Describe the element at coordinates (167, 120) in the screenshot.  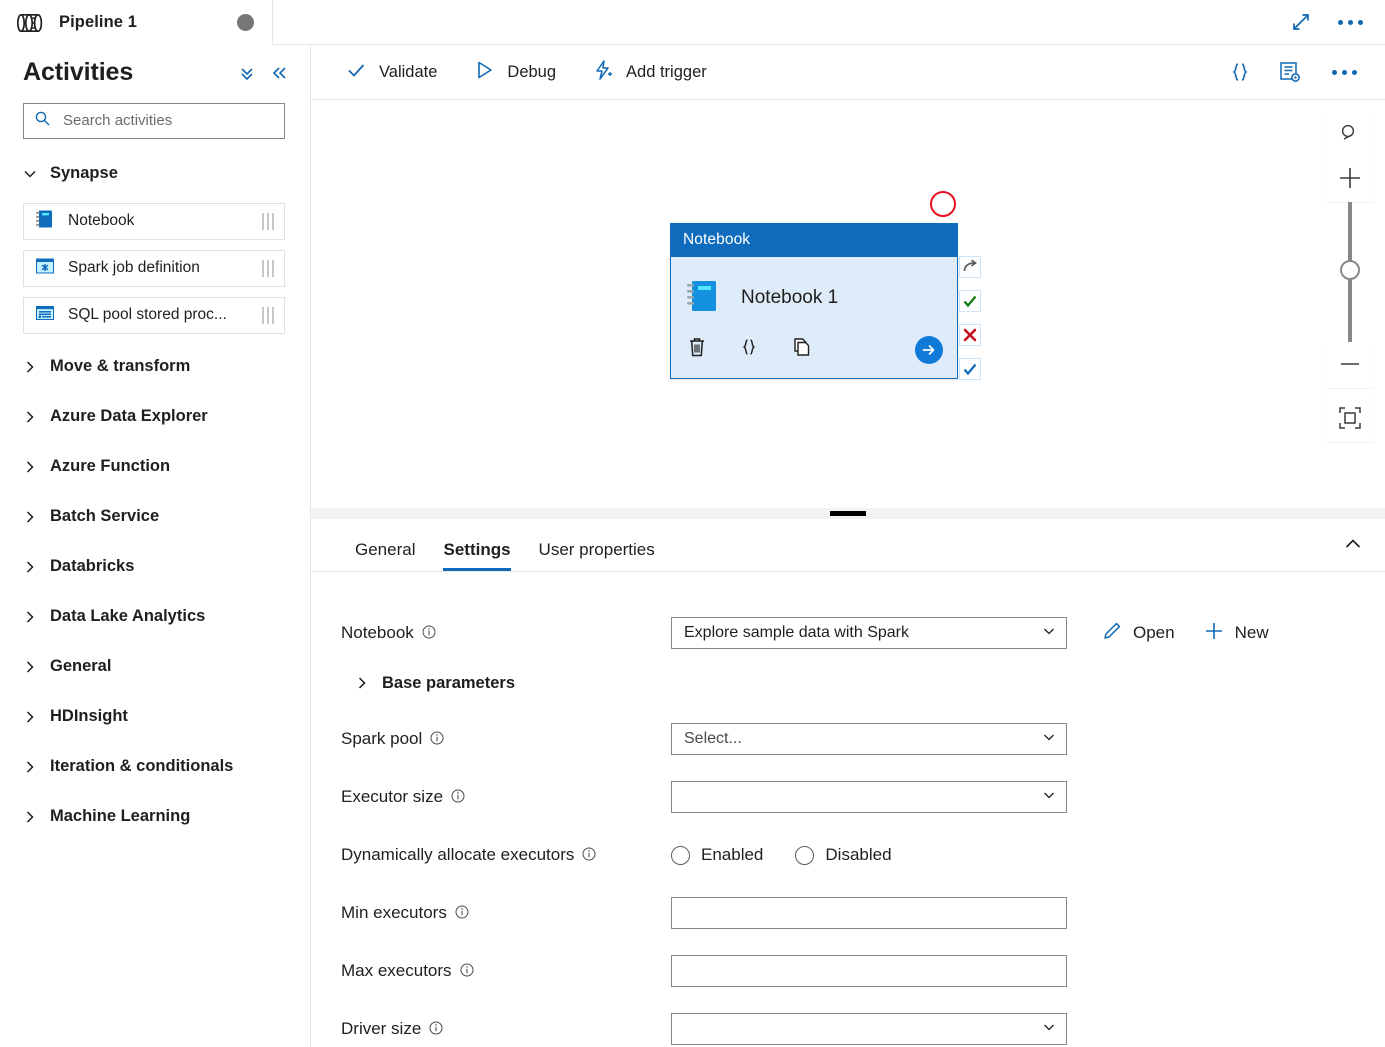
I see `search-input` at that location.